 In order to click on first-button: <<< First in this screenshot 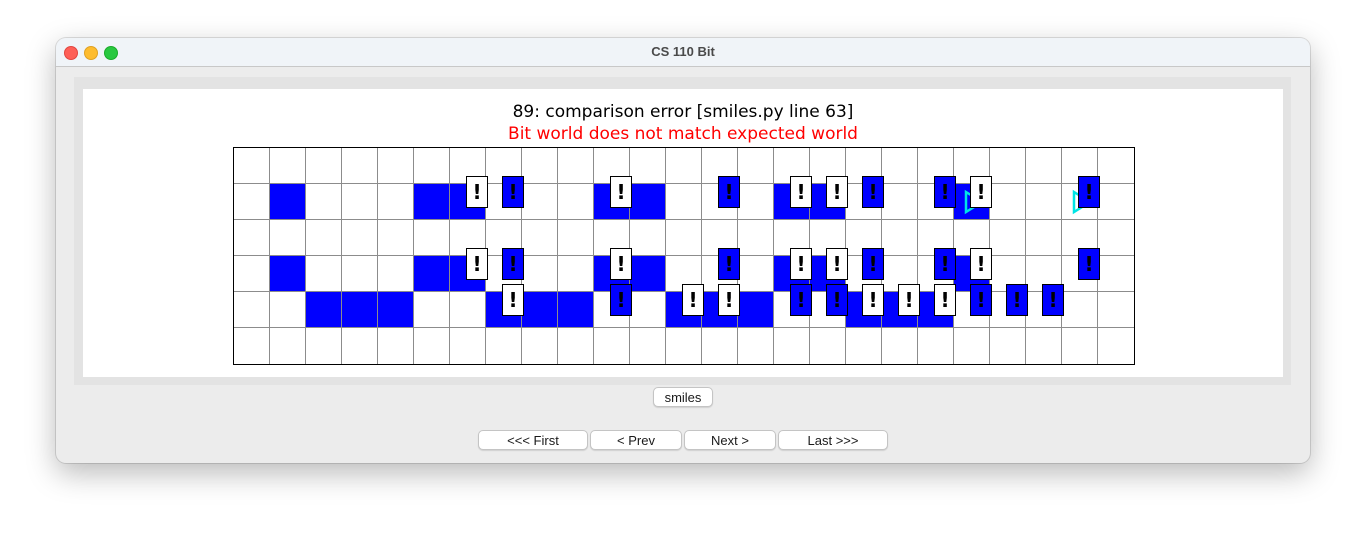, I will do `click(533, 440)`.